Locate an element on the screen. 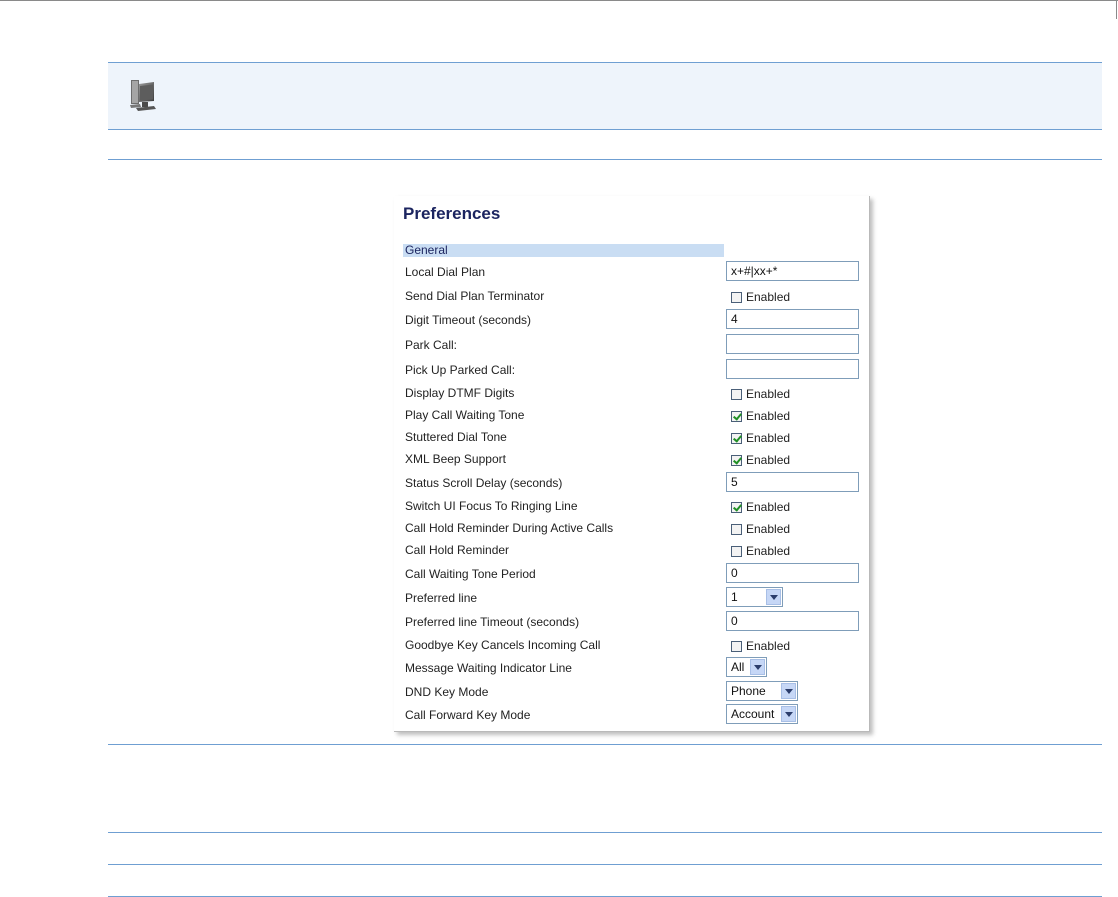  top-rule is located at coordinates (559, 0).